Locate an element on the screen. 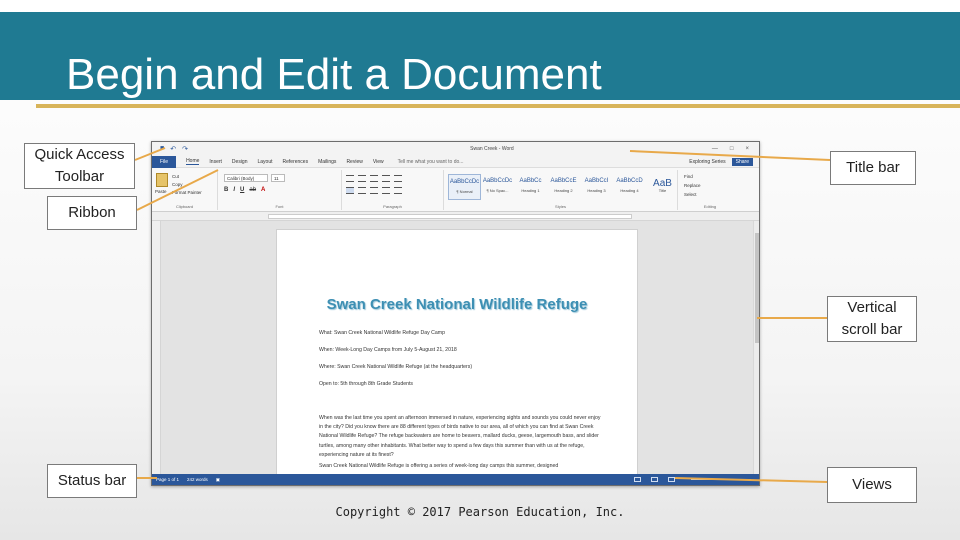 This screenshot has width=960, height=540. italic-icon: I is located at coordinates (234, 190).